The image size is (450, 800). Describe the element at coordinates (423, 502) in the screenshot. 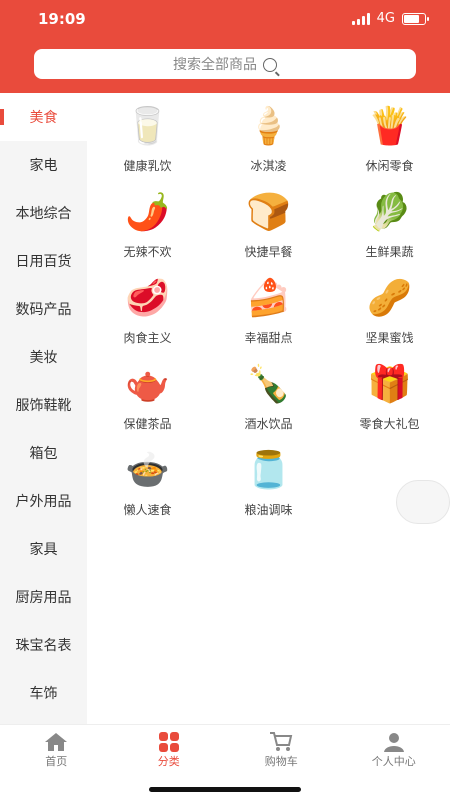

I see `floating-assist-button` at that location.